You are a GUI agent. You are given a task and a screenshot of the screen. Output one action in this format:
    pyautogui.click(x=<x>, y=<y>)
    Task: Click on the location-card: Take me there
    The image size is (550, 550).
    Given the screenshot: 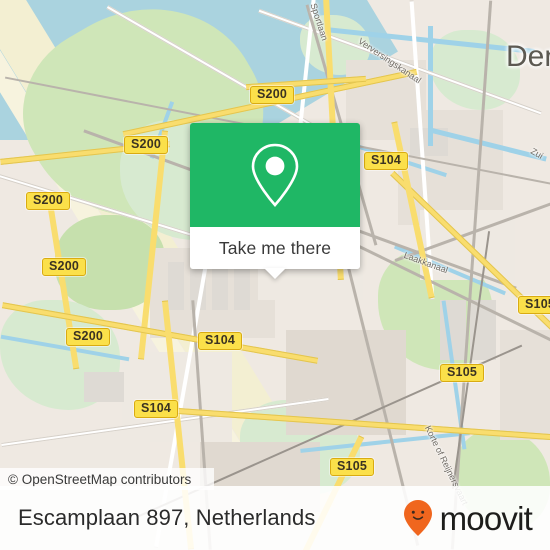 What is the action you would take?
    pyautogui.click(x=275, y=201)
    